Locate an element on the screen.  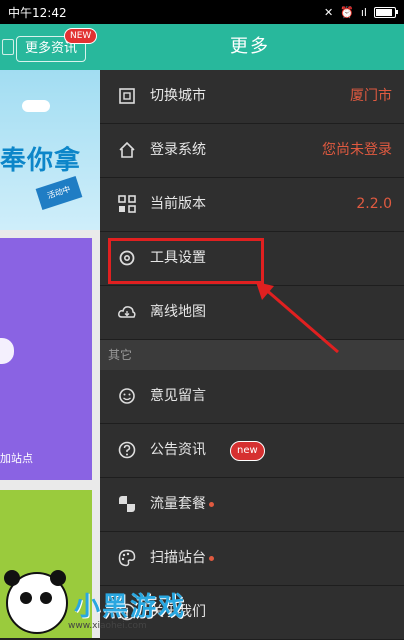
app-header: 更多资讯 NEW 更多 is located at coordinates (202, 47).